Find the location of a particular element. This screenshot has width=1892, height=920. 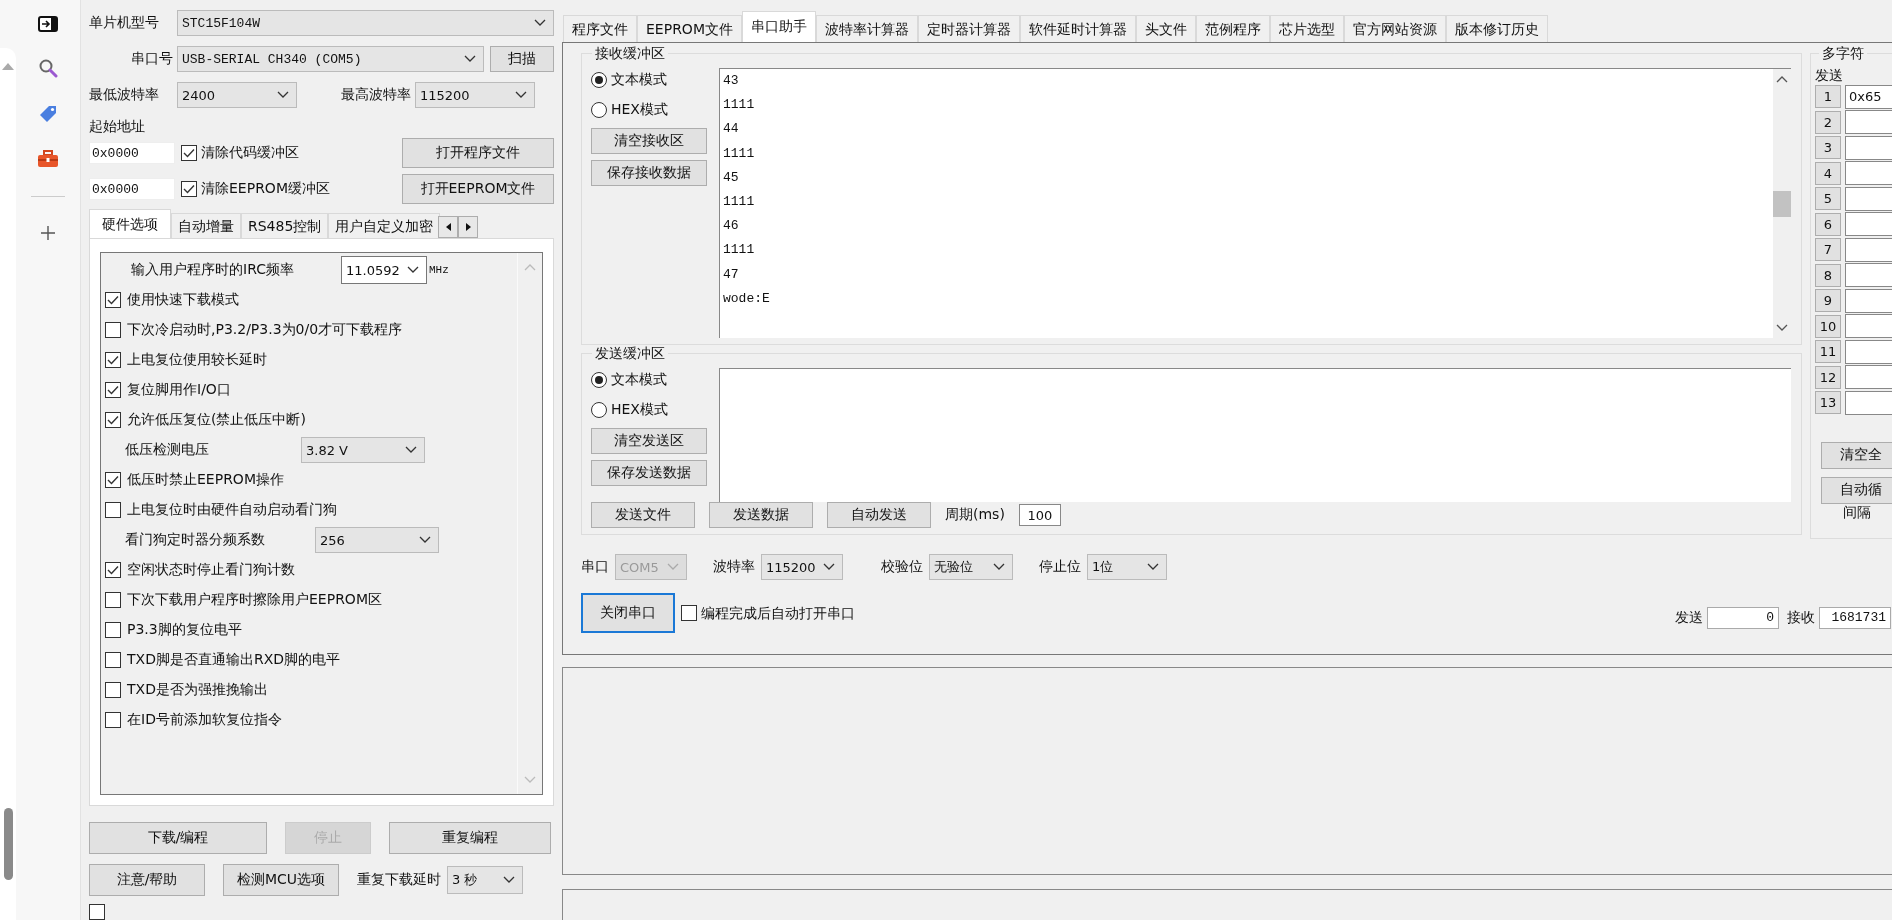

send-number-button: 13 is located at coordinates (1828, 403).